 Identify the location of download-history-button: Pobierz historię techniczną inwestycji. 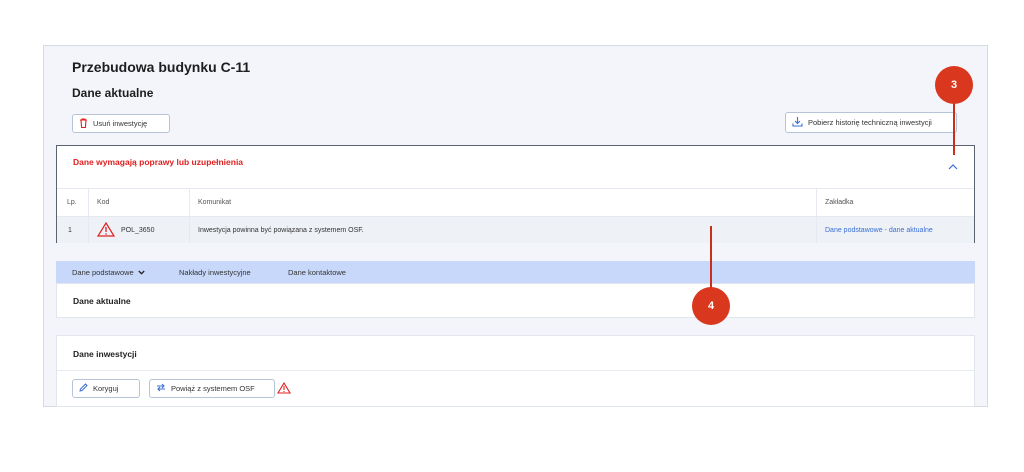
(871, 122).